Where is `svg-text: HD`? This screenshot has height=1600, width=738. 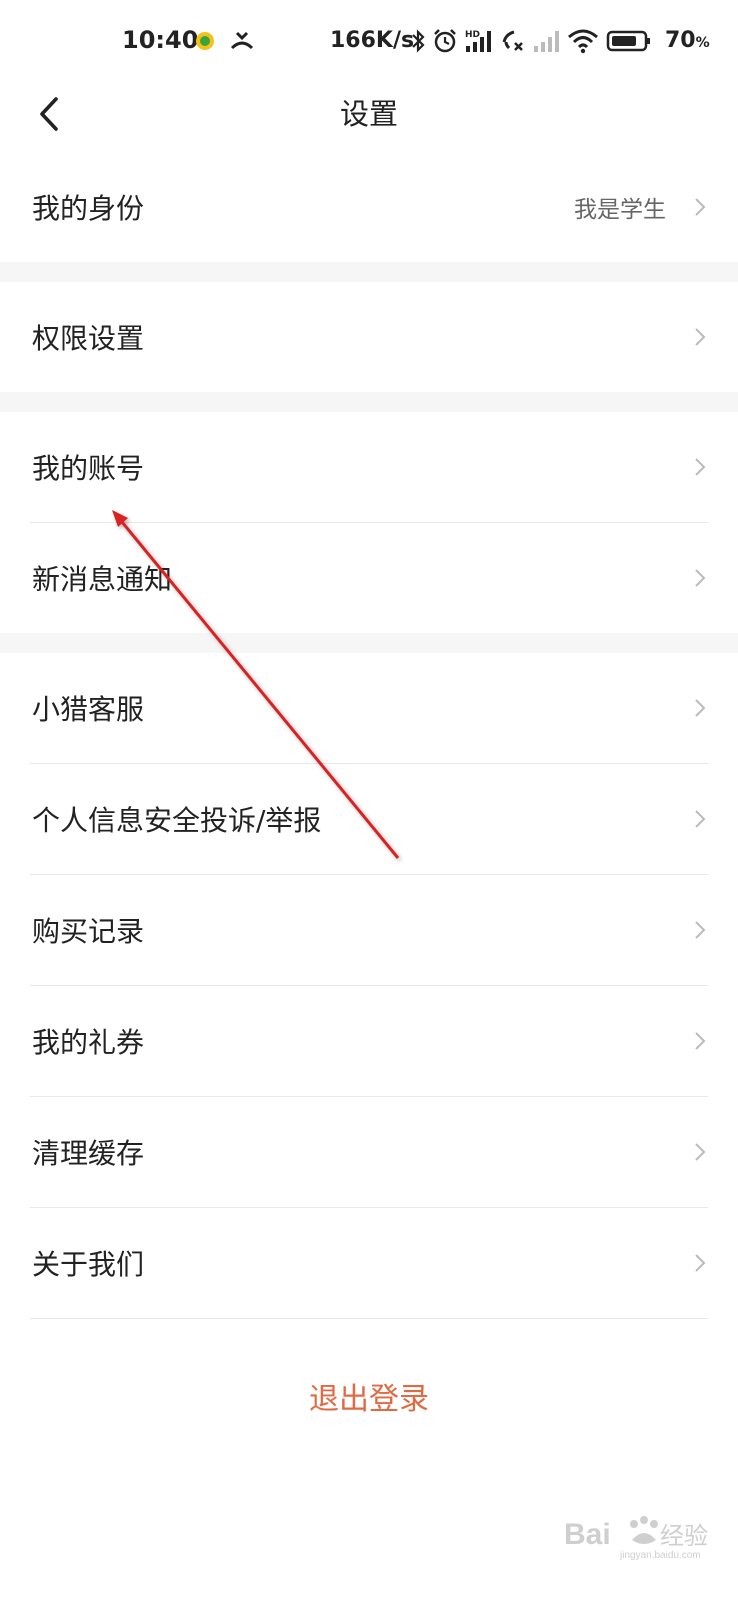
svg-text: HD is located at coordinates (472, 35).